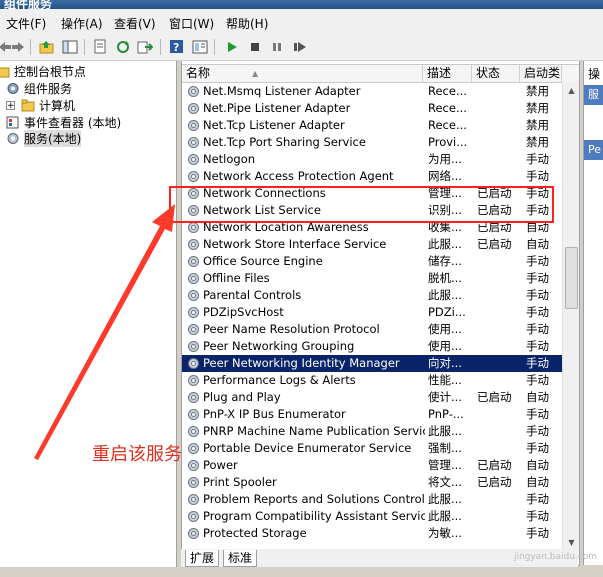  Describe the element at coordinates (372, 176) in the screenshot. I see `service-row: Network Access Protection Agent 网络... 手动` at that location.